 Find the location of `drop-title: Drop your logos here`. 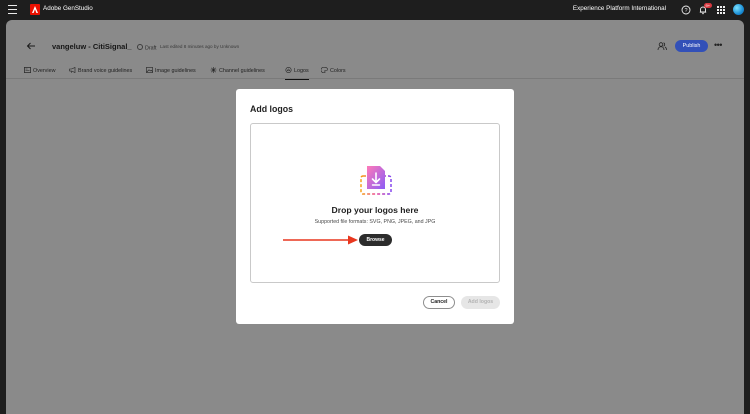

drop-title: Drop your logos here is located at coordinates (375, 210).